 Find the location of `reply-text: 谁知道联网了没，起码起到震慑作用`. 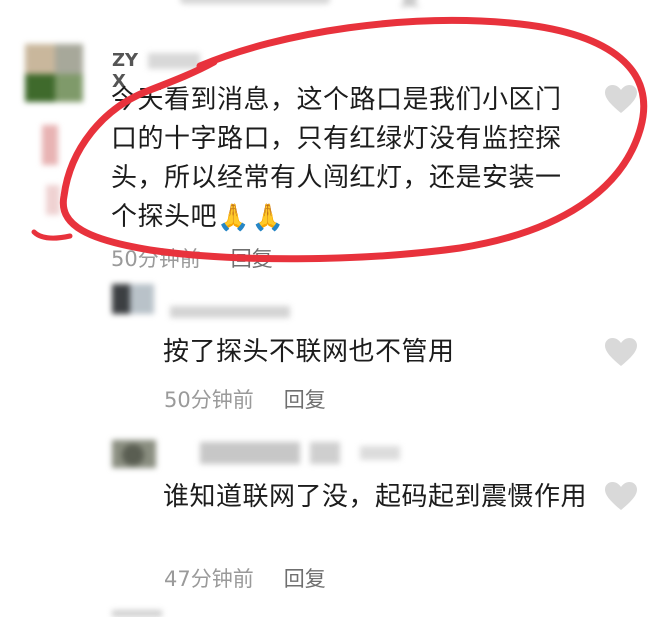

reply-text: 谁知道联网了没，起码起到震慑作用 is located at coordinates (375, 497).